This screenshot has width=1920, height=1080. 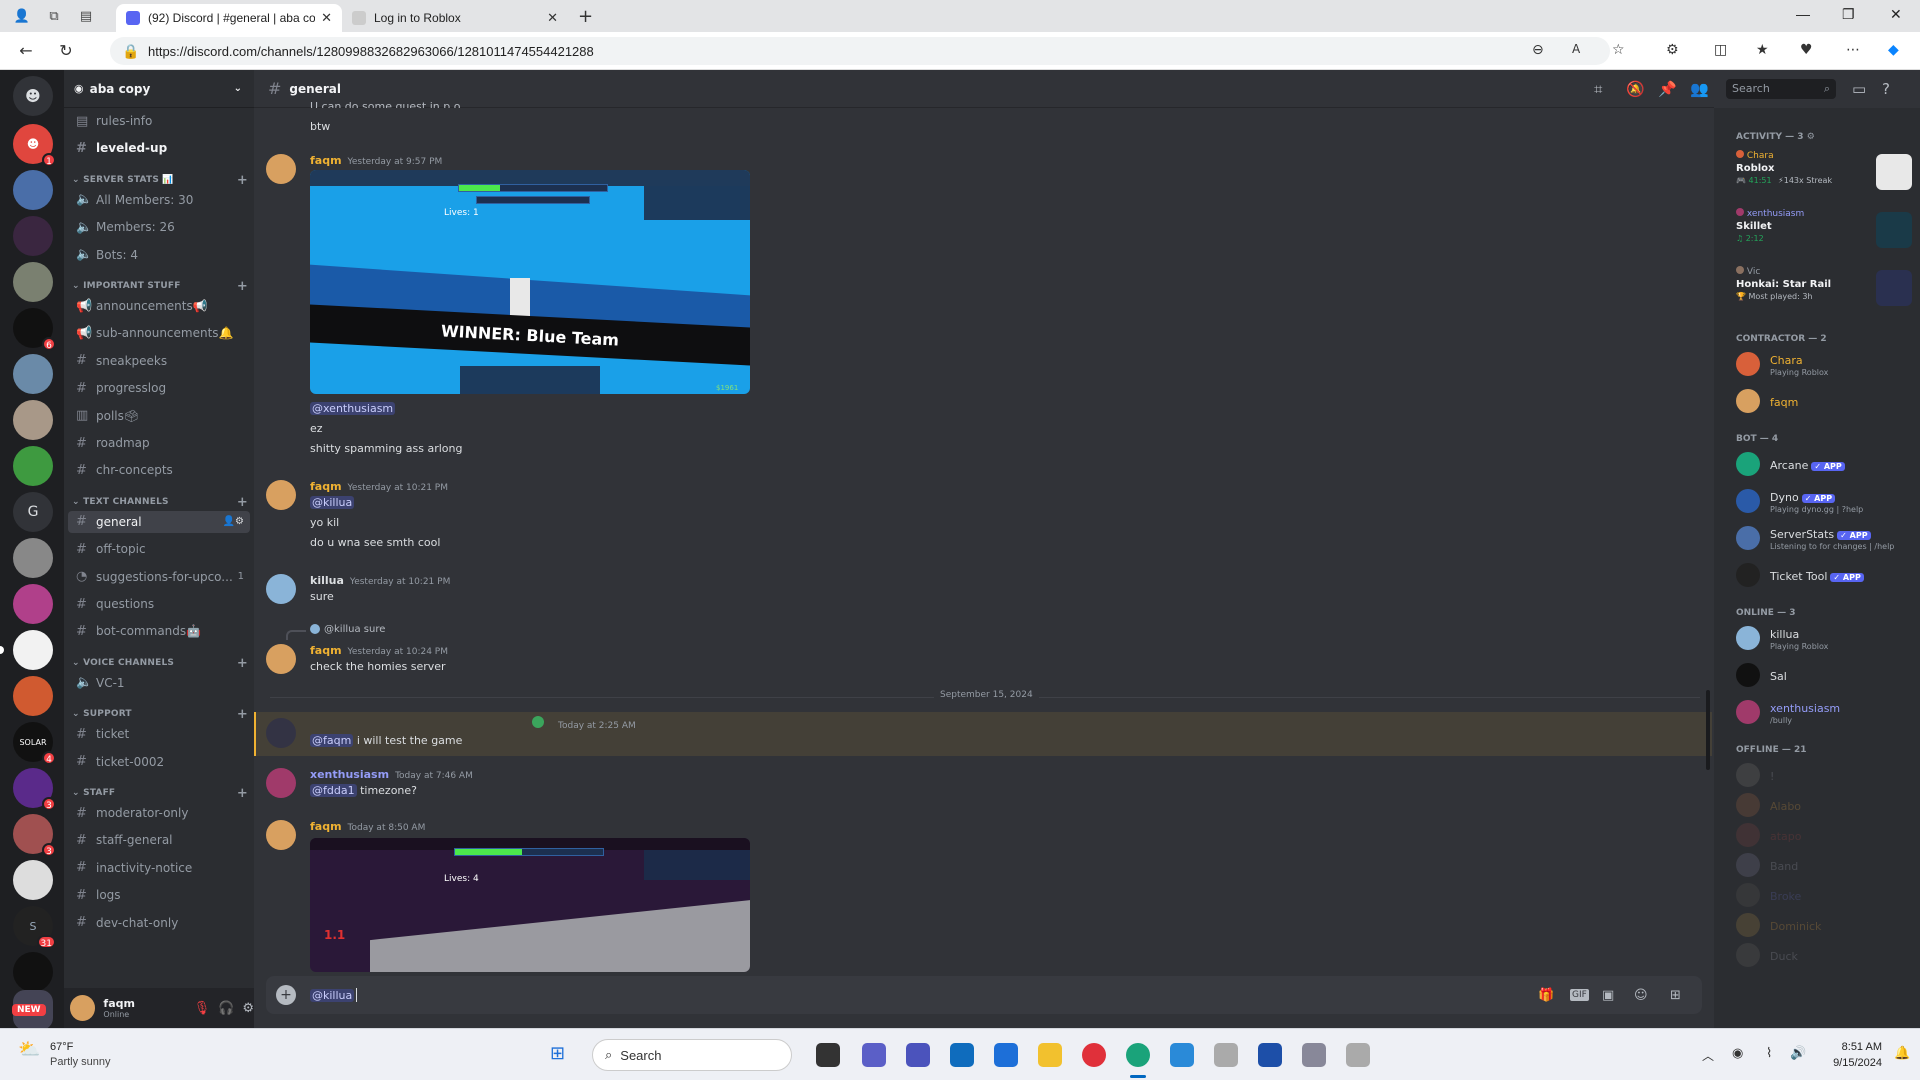 I want to click on browser-essentials-icon: ♥, so click(x=1806, y=50).